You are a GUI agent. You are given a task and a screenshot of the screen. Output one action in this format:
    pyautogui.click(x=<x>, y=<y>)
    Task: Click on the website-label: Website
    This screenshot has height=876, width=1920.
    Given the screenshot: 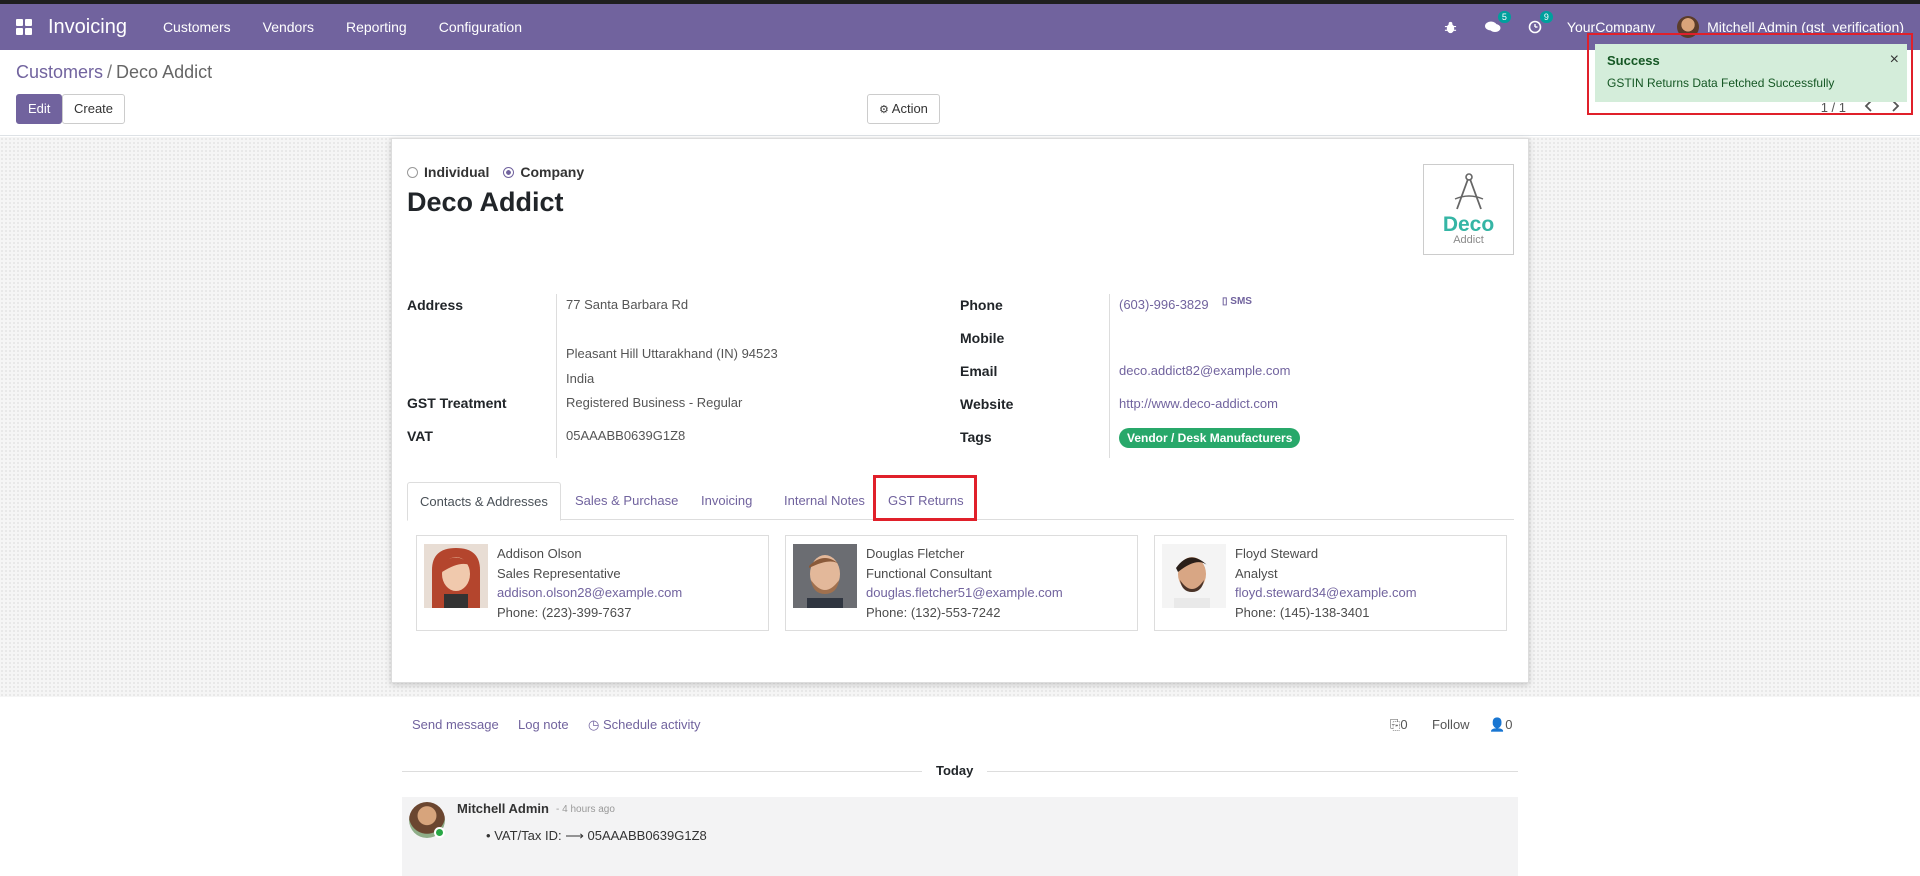 What is the action you would take?
    pyautogui.click(x=987, y=404)
    